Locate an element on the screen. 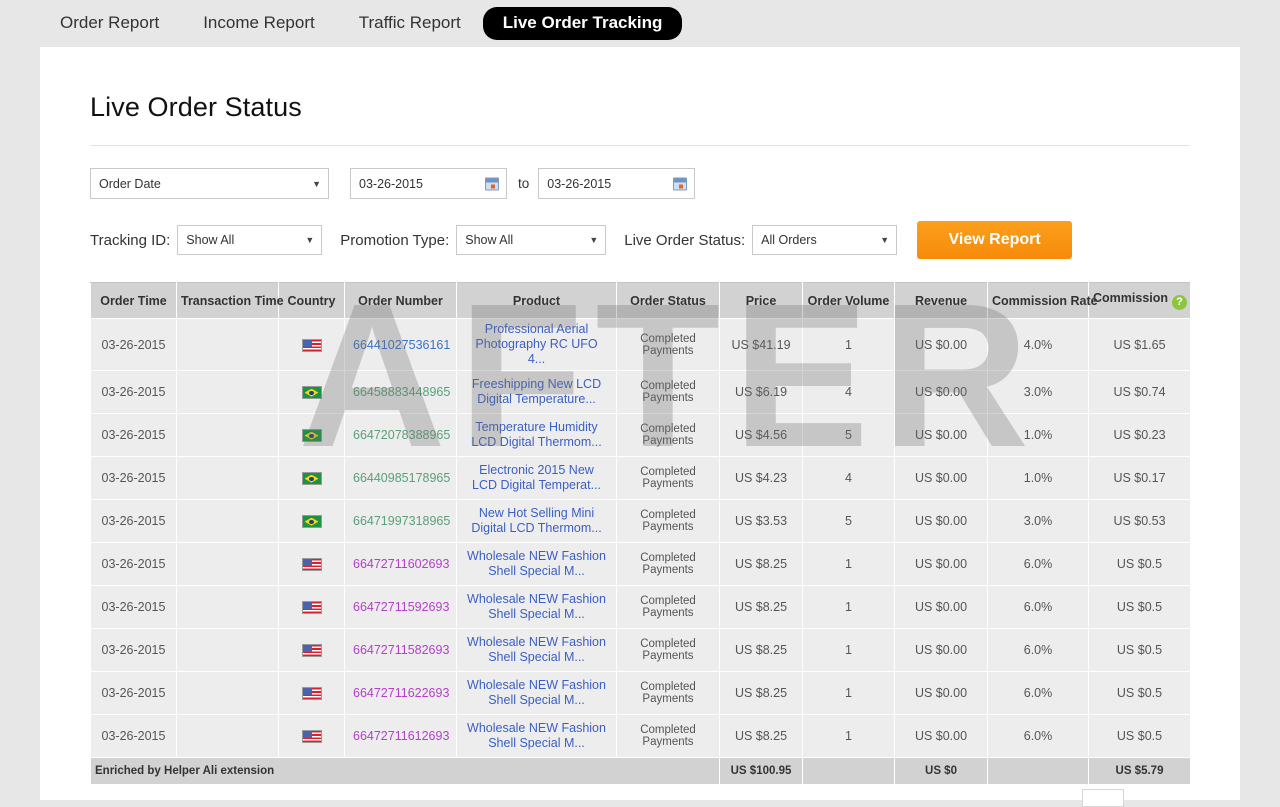 The height and width of the screenshot is (807, 1280). order-number-link: 66472078388965 is located at coordinates (401, 435).